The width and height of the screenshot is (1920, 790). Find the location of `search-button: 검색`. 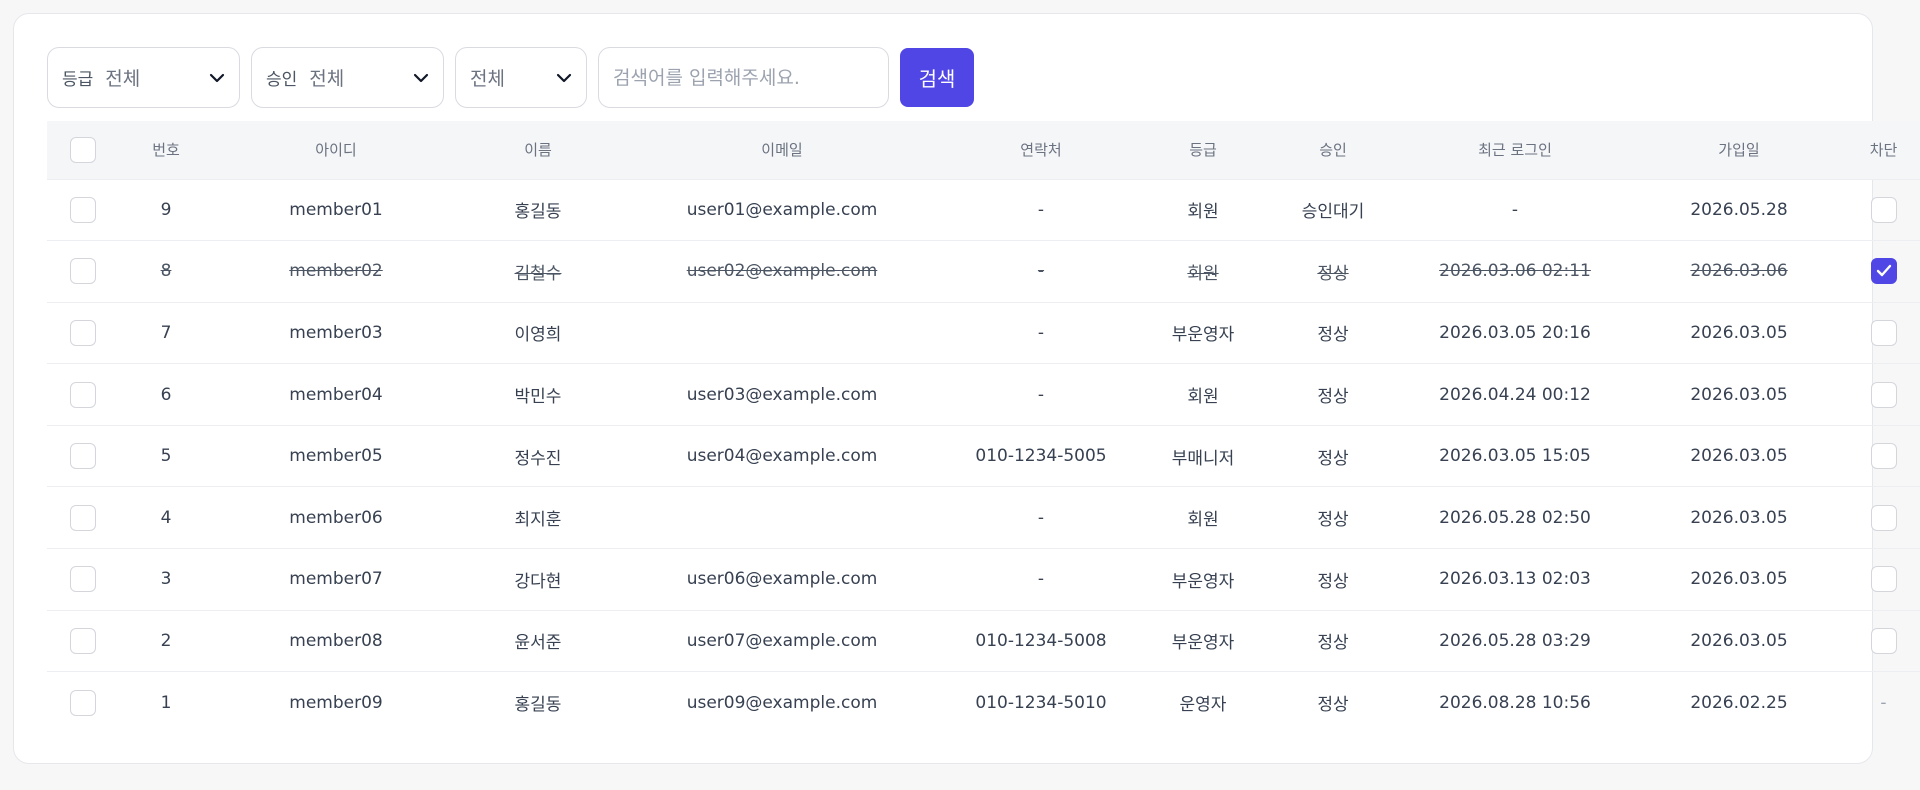

search-button: 검색 is located at coordinates (937, 77).